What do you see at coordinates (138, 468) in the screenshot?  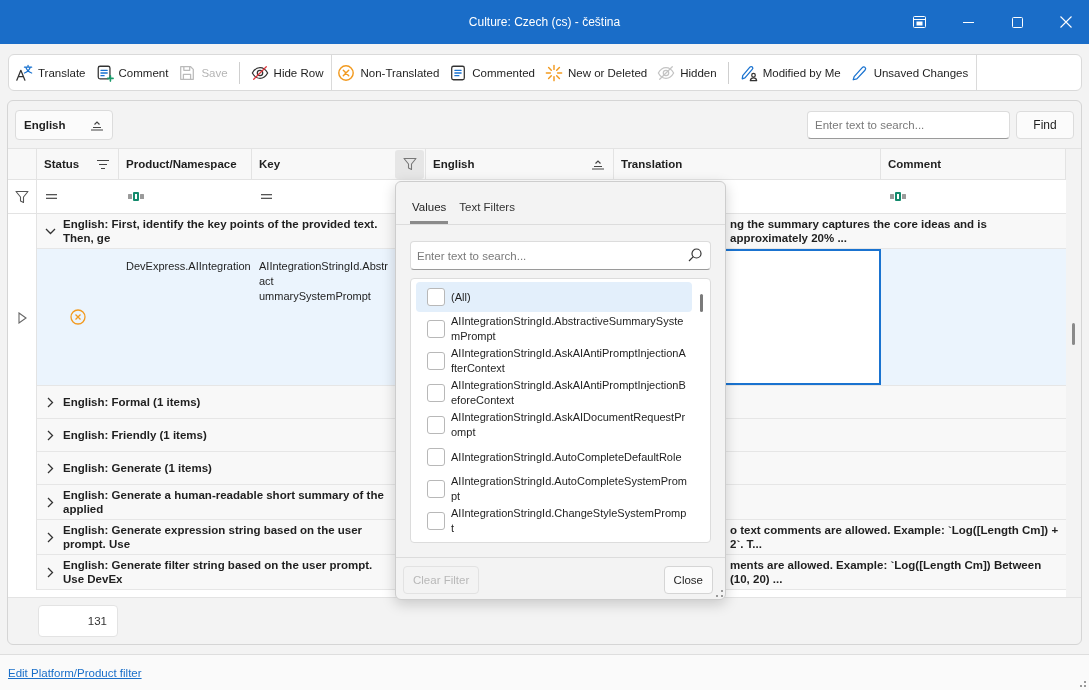 I see `group-row-text: English: Generate (1 items)` at bounding box center [138, 468].